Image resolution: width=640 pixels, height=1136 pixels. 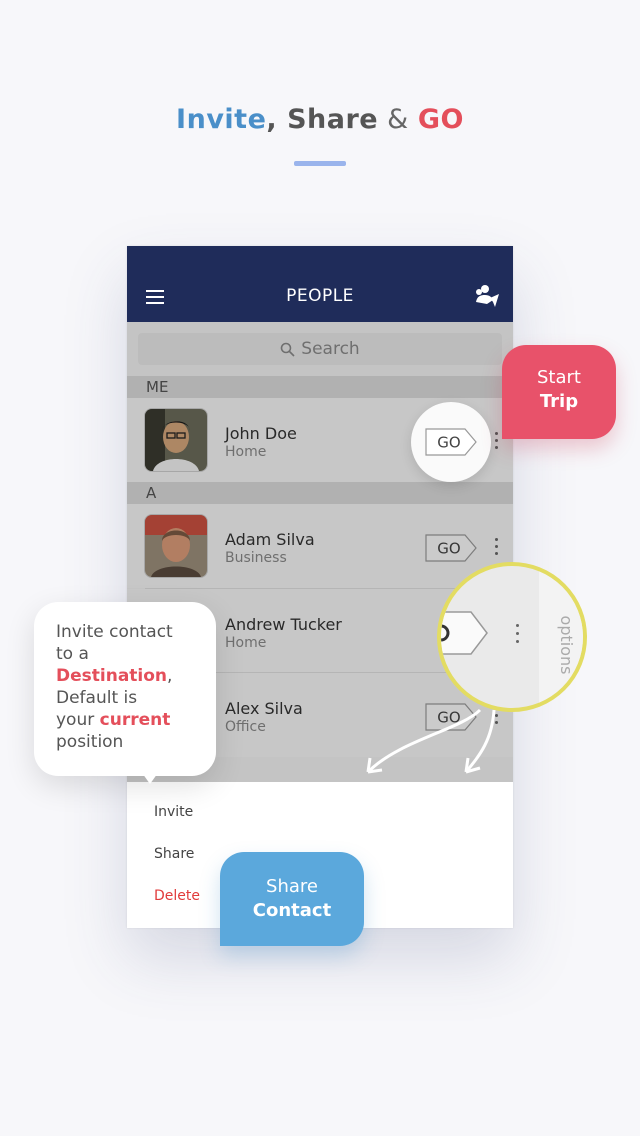 I want to click on invite-callout-line: Default is, so click(x=97, y=698).